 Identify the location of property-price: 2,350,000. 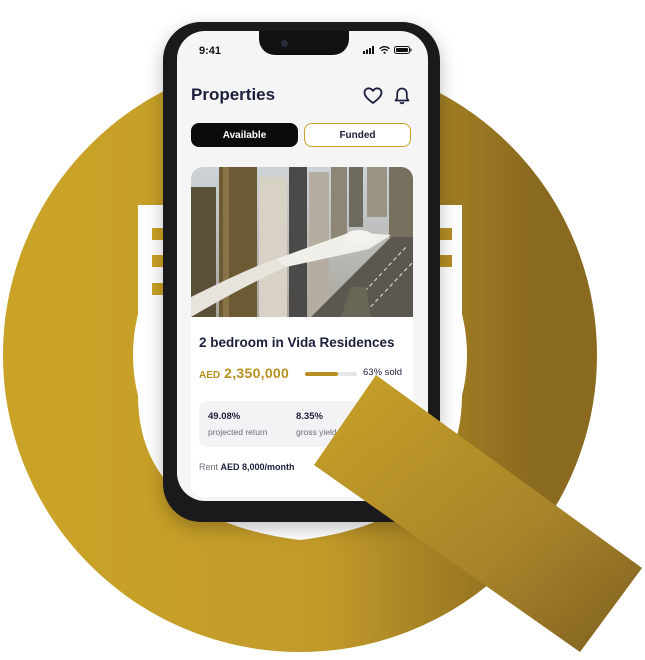
(257, 373).